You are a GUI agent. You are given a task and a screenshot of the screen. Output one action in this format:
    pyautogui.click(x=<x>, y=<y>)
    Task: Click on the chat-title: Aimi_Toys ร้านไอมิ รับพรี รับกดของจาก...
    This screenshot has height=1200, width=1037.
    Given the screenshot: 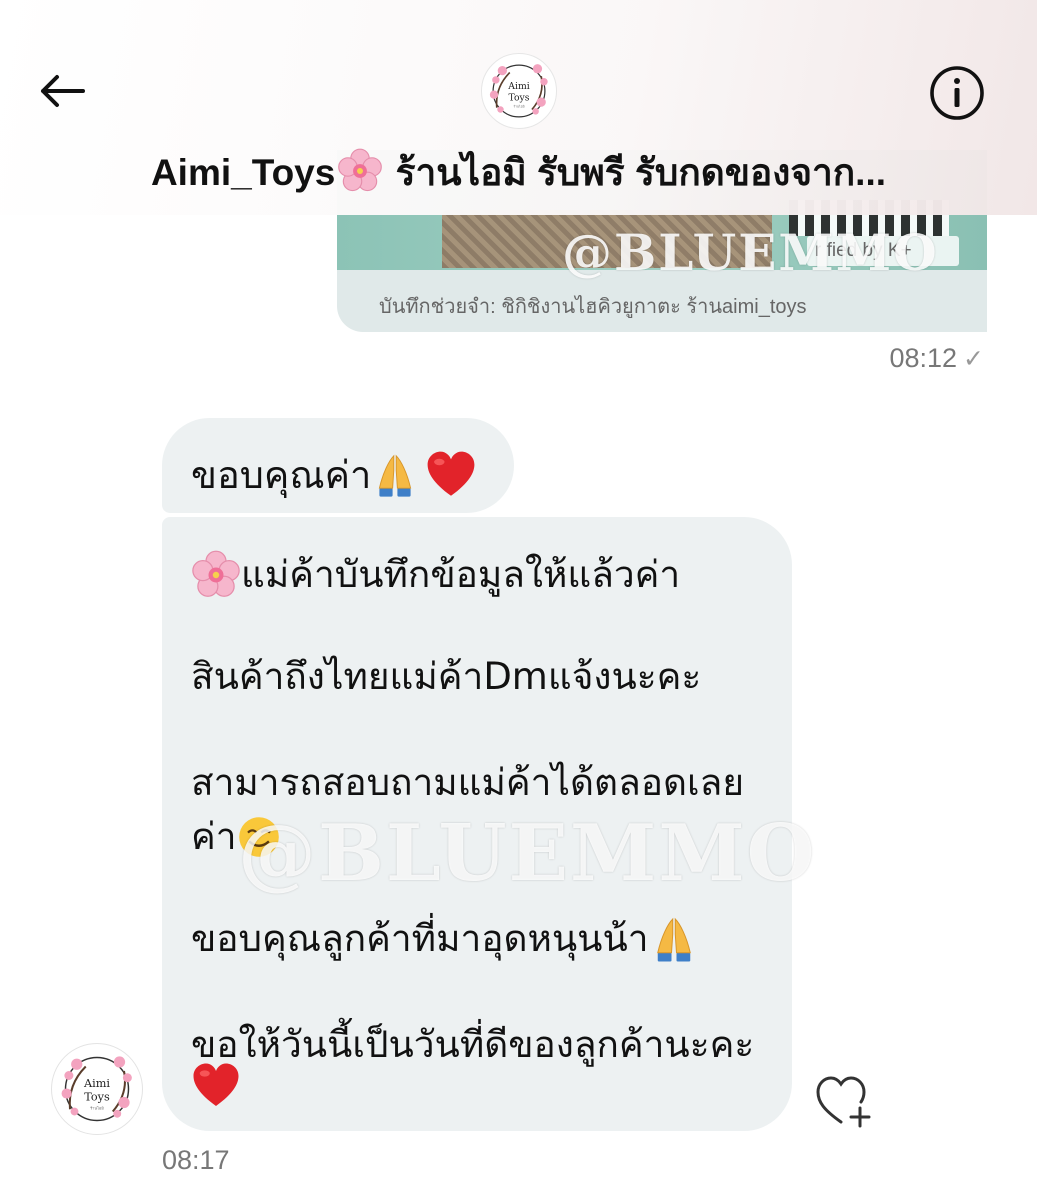 What is the action you would take?
    pyautogui.click(x=518, y=172)
    